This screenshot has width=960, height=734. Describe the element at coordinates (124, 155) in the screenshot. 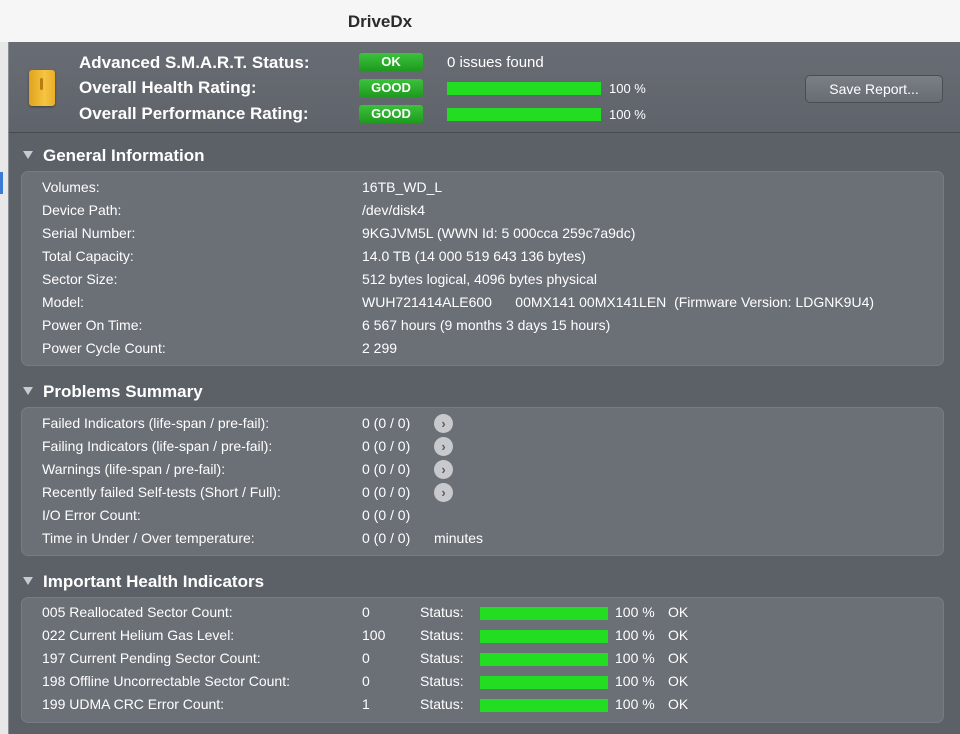

I see `general-information-title: General Information` at that location.